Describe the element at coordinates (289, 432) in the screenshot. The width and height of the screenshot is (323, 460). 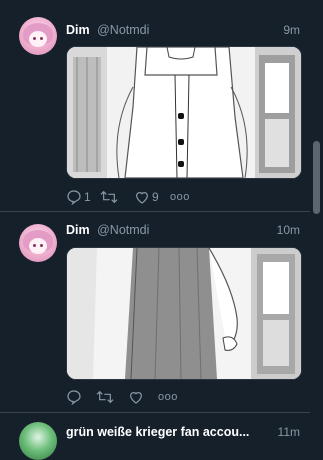
I see `tweet-timestamp: 11m` at that location.